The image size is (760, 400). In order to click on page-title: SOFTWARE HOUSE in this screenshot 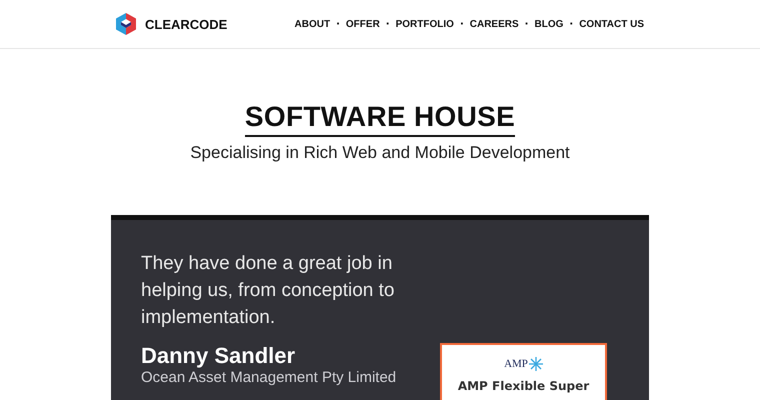, I will do `click(380, 119)`.